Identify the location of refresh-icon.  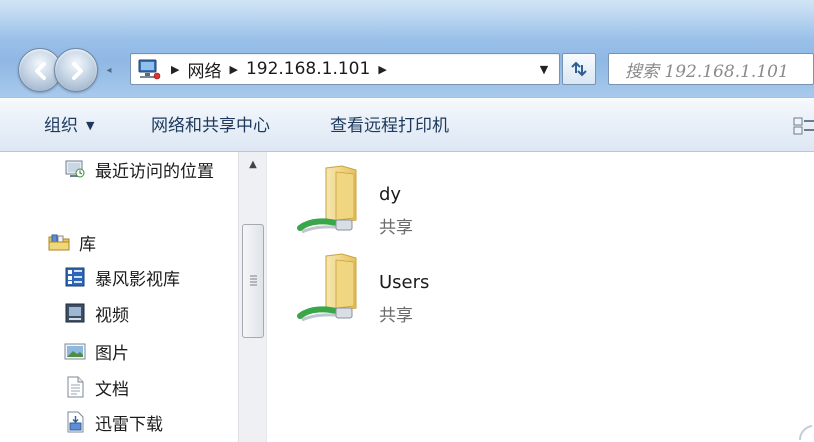
(579, 69).